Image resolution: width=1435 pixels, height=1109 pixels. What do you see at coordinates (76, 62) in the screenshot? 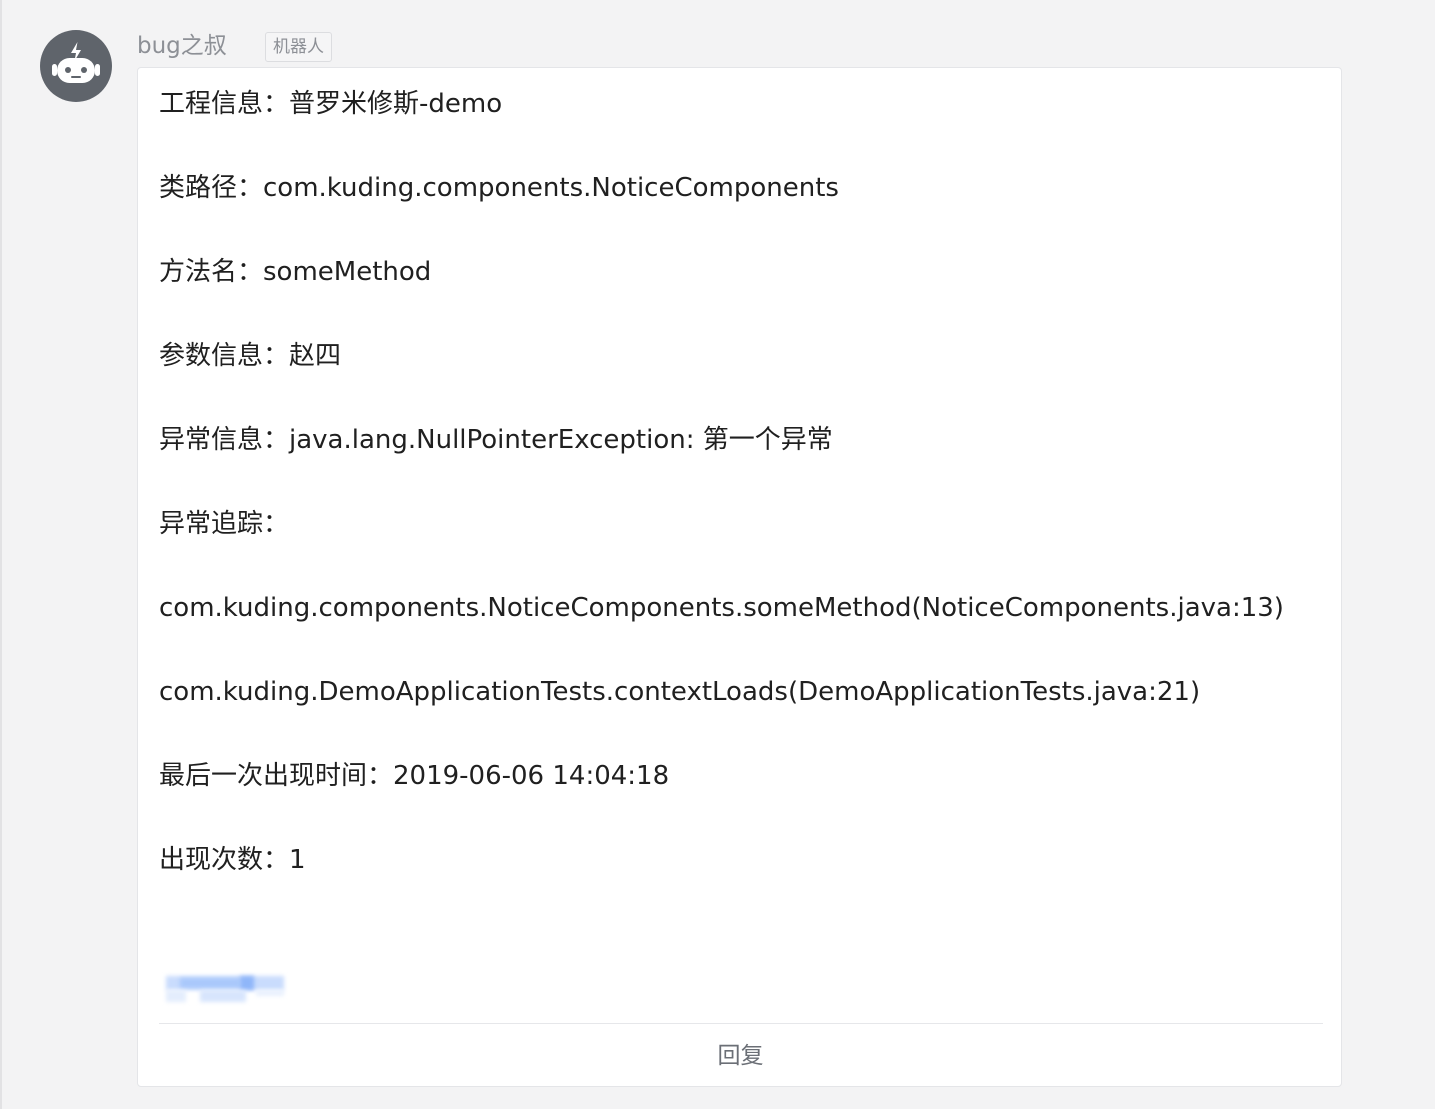
I see `robot-icon` at bounding box center [76, 62].